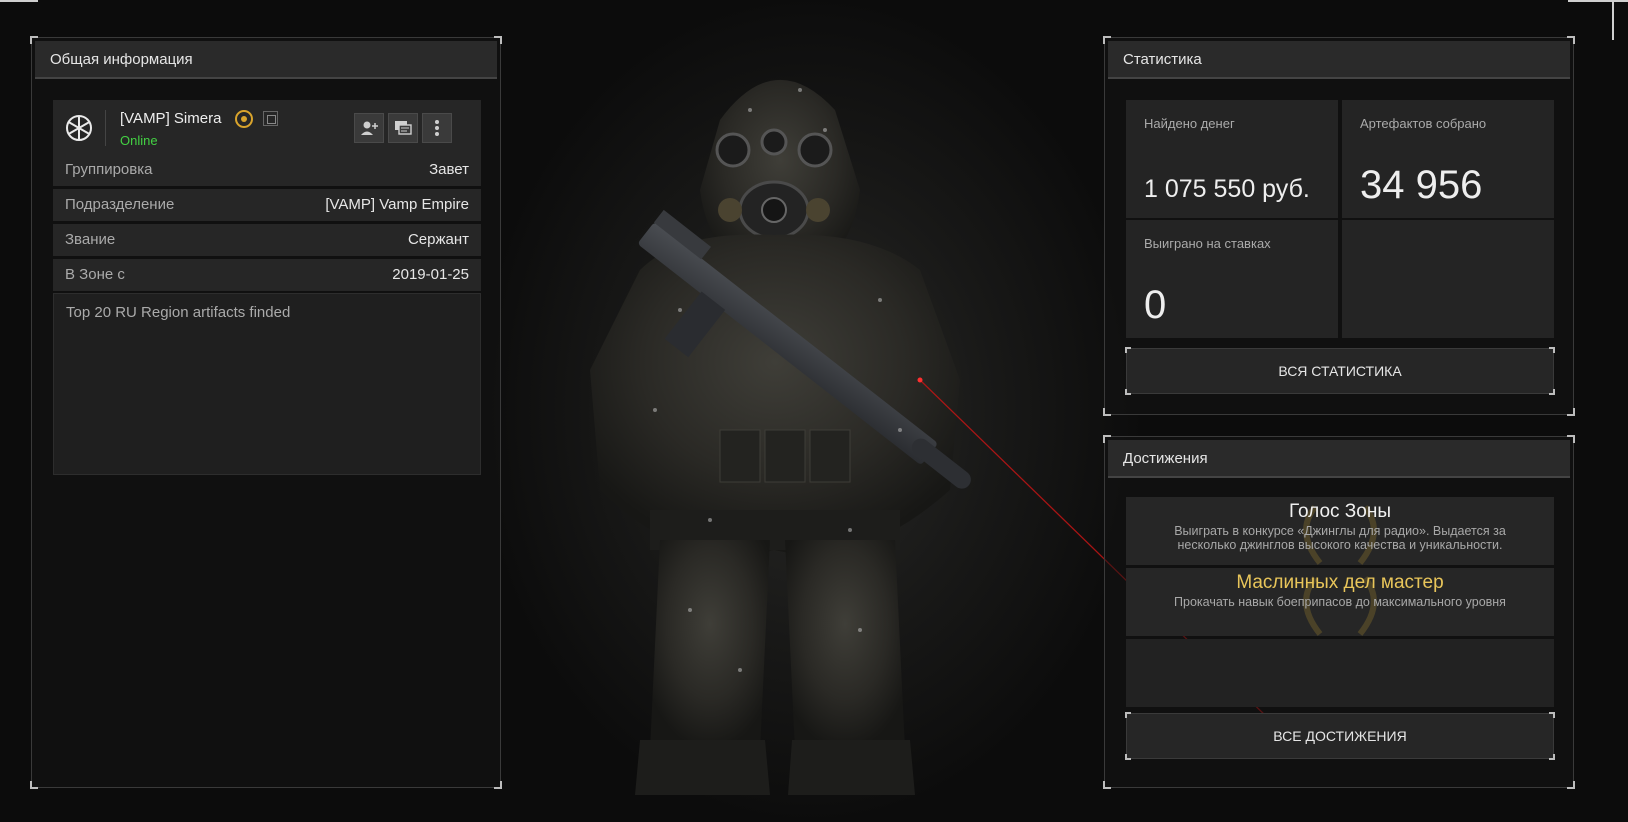  I want to click on add-friend-icon, so click(369, 128).